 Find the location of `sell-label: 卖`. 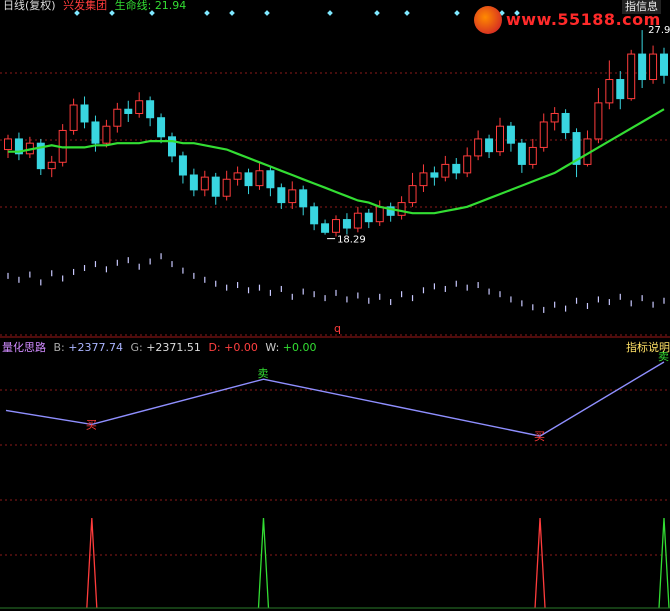

sell-label: 卖 is located at coordinates (262, 373).